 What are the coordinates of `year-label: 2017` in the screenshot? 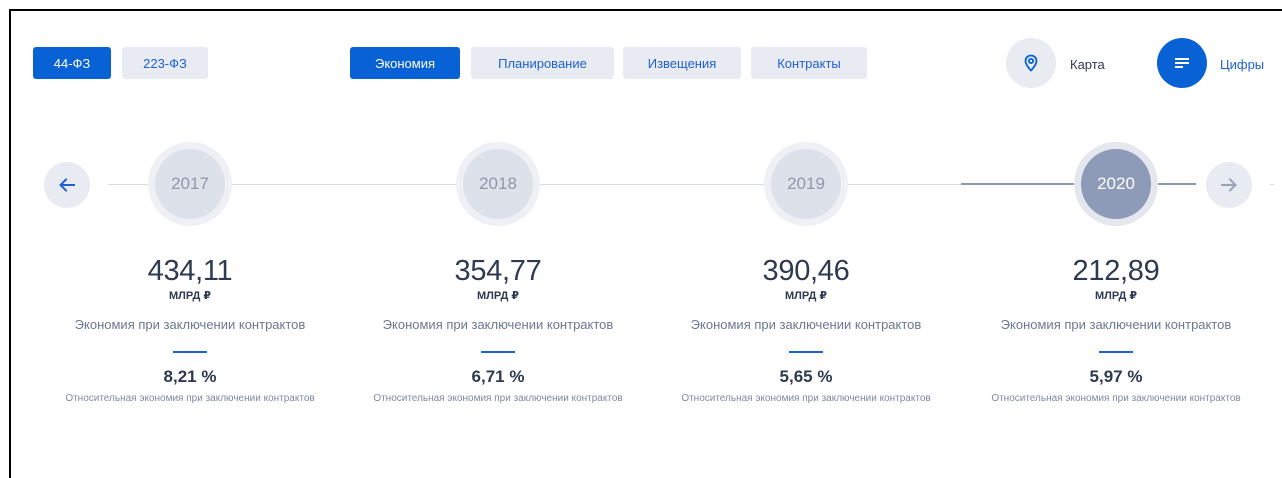 It's located at (190, 184).